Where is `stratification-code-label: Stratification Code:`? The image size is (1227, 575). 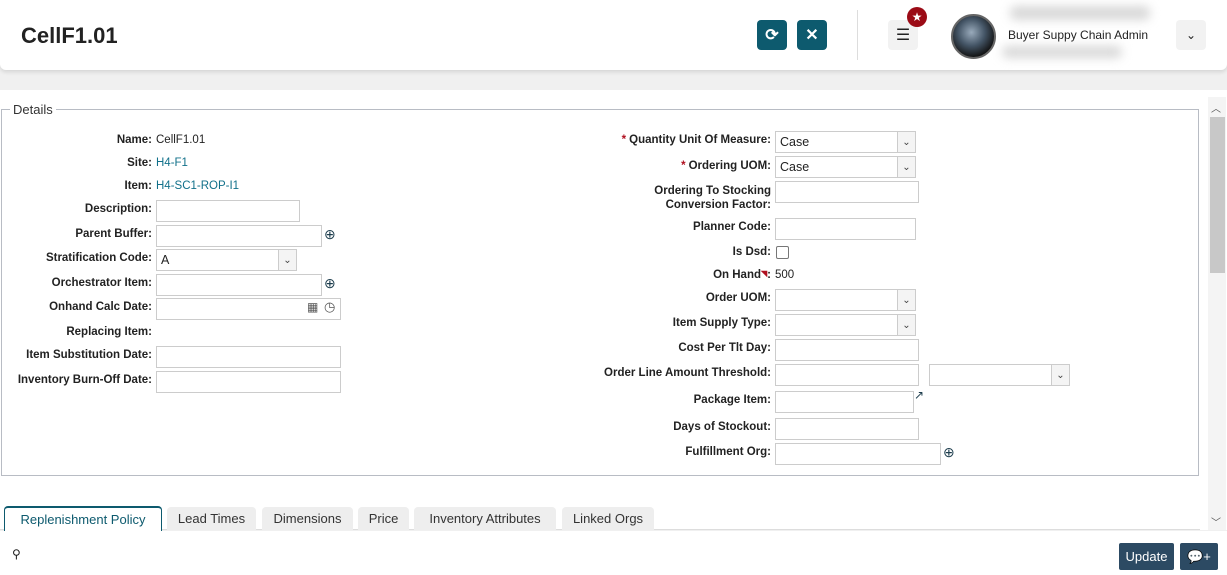
stratification-code-label: Stratification Code: is located at coordinates (98, 258).